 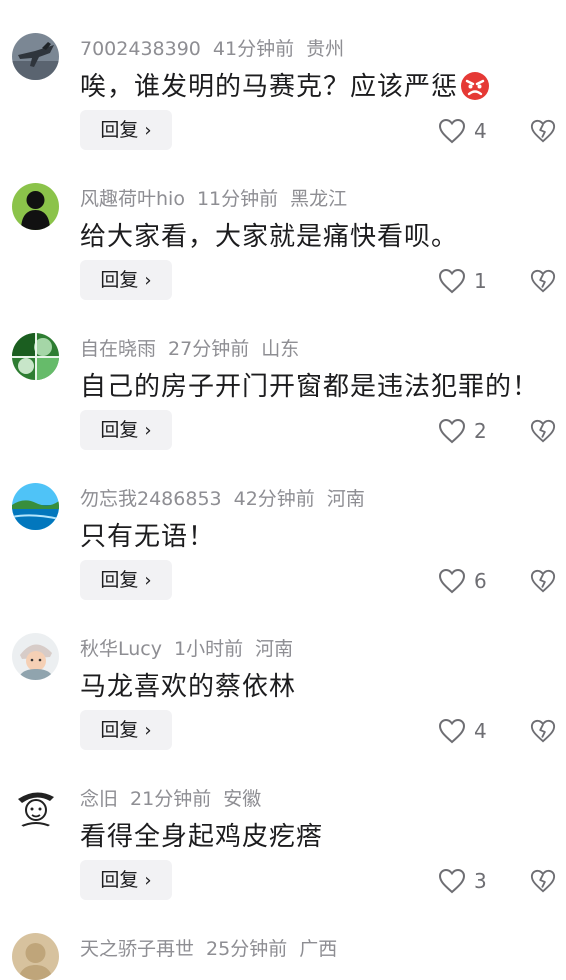 I want to click on comment-item: 天之骄子再世 25分钟前 广西, so click(x=283, y=940).